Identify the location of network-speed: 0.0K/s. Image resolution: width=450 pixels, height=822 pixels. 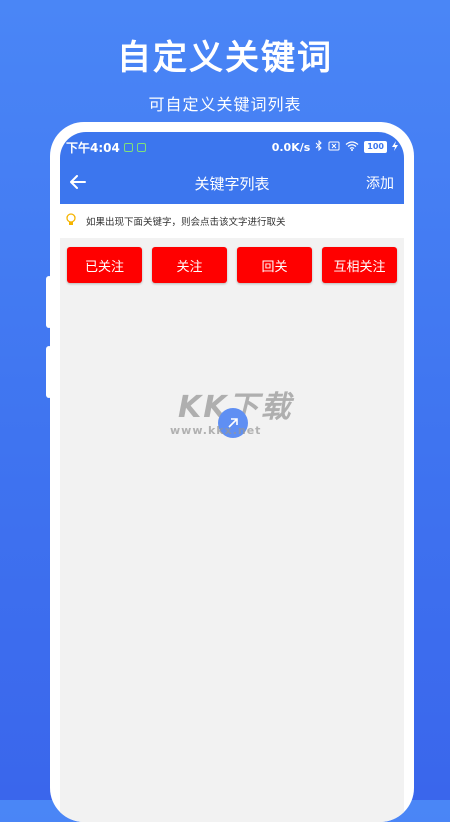
(291, 147).